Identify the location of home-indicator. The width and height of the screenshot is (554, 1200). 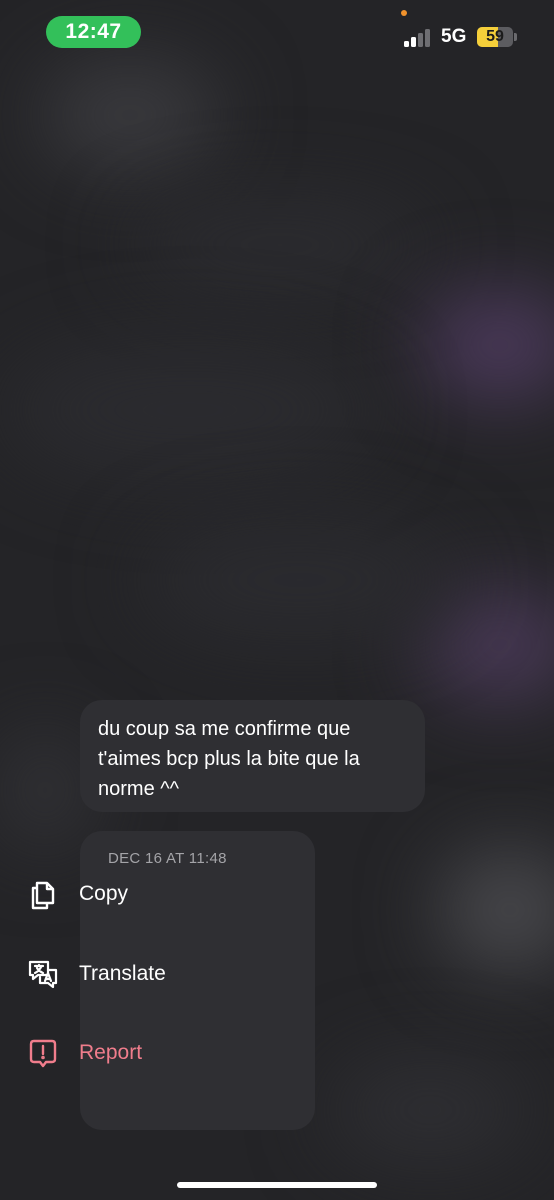
(277, 1185).